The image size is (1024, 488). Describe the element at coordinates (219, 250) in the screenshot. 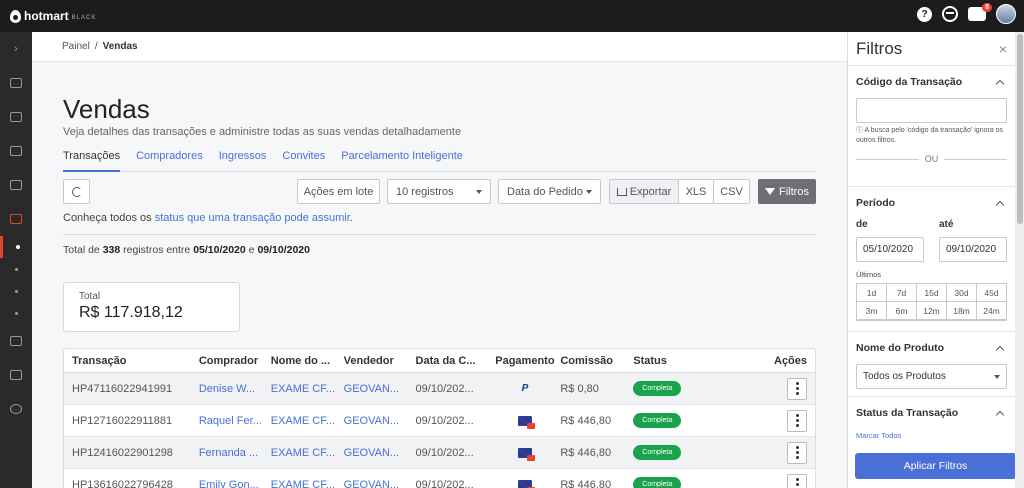

I see `totals-from: 05/10/2020` at that location.